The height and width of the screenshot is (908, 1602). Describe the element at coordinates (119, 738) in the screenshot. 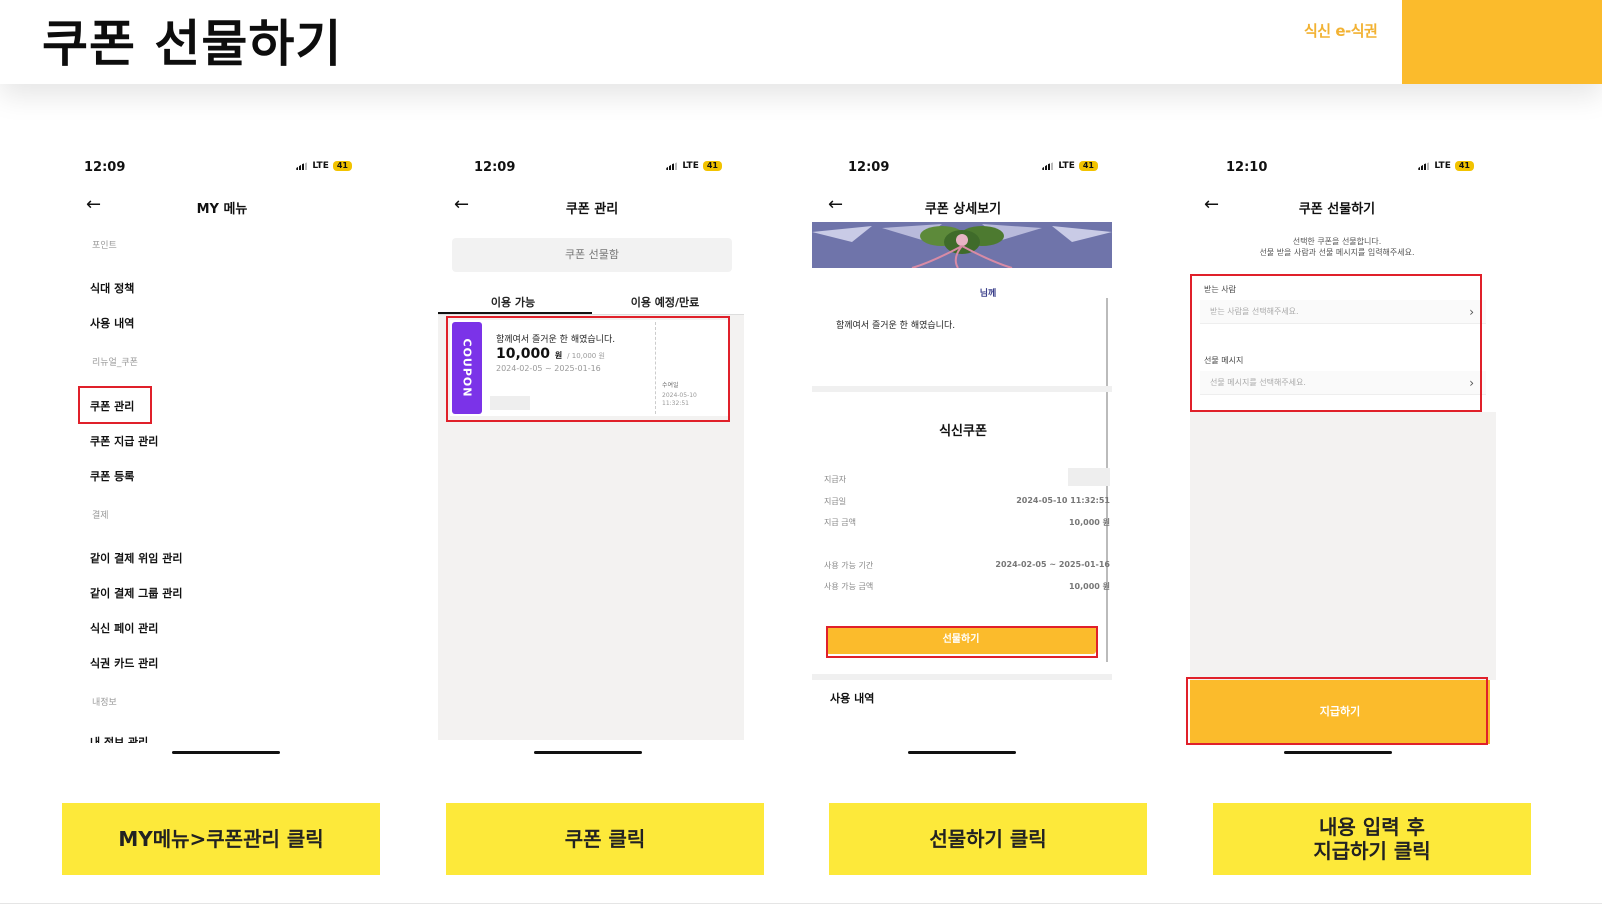

I see `menu-item-my-info: 내 정보 관리` at that location.